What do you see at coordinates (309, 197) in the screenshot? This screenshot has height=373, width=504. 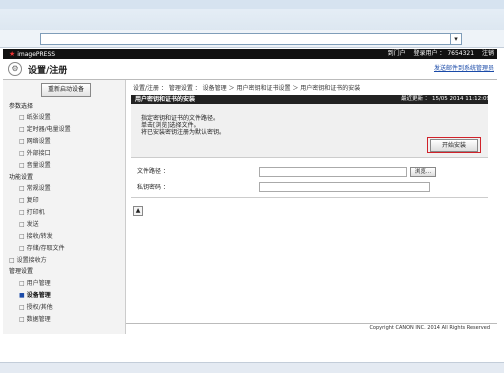 I see `divider` at bounding box center [309, 197].